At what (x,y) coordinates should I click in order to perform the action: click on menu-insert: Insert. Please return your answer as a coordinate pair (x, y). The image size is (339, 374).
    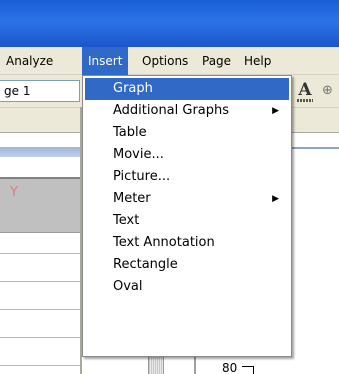
    Looking at the image, I should click on (105, 61).